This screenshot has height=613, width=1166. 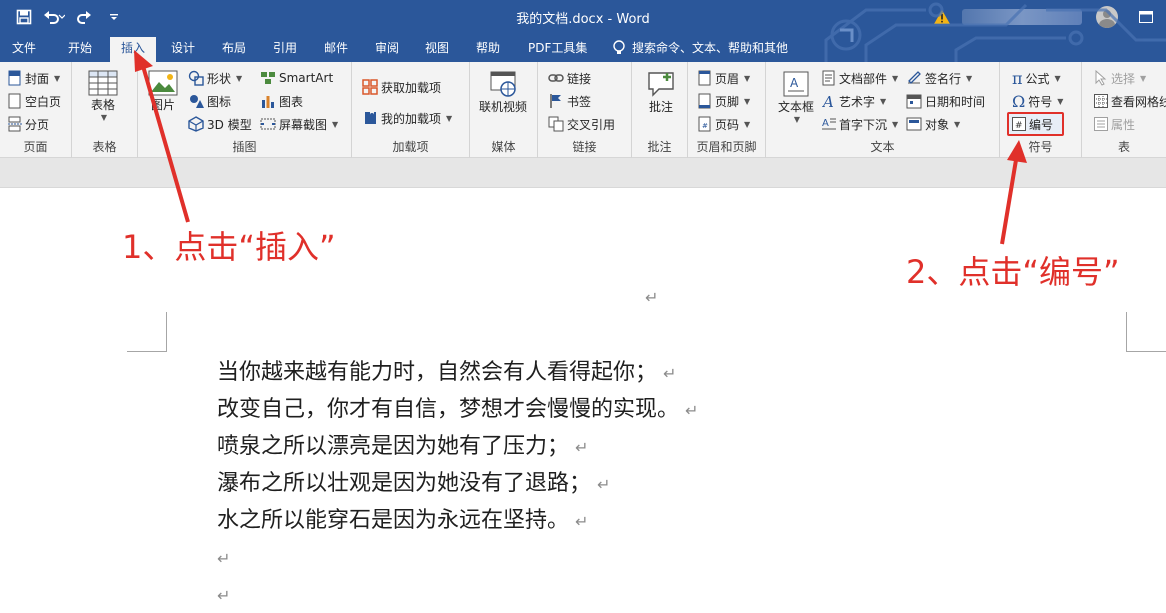 I want to click on object-icon, so click(x=914, y=124).